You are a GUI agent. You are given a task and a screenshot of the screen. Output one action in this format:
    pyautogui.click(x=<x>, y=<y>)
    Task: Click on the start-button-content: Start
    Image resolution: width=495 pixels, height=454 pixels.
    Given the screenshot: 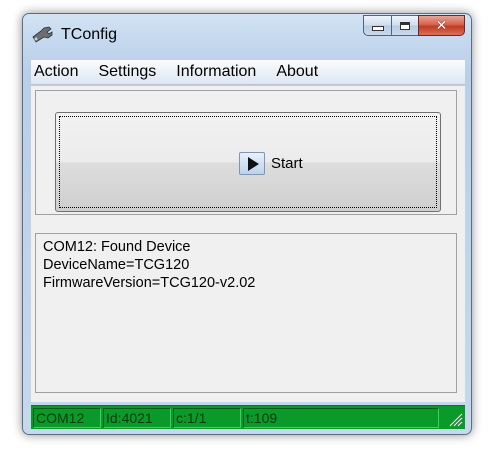 What is the action you would take?
    pyautogui.click(x=271, y=163)
    